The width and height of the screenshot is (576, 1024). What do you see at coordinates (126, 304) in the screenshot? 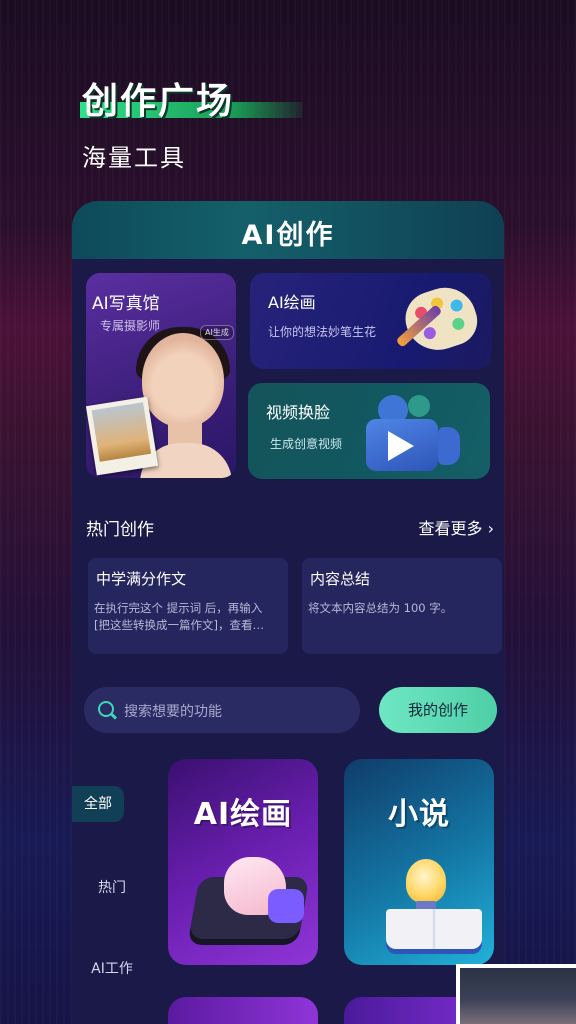
I see `portrait-card-title: AI写真馆` at bounding box center [126, 304].